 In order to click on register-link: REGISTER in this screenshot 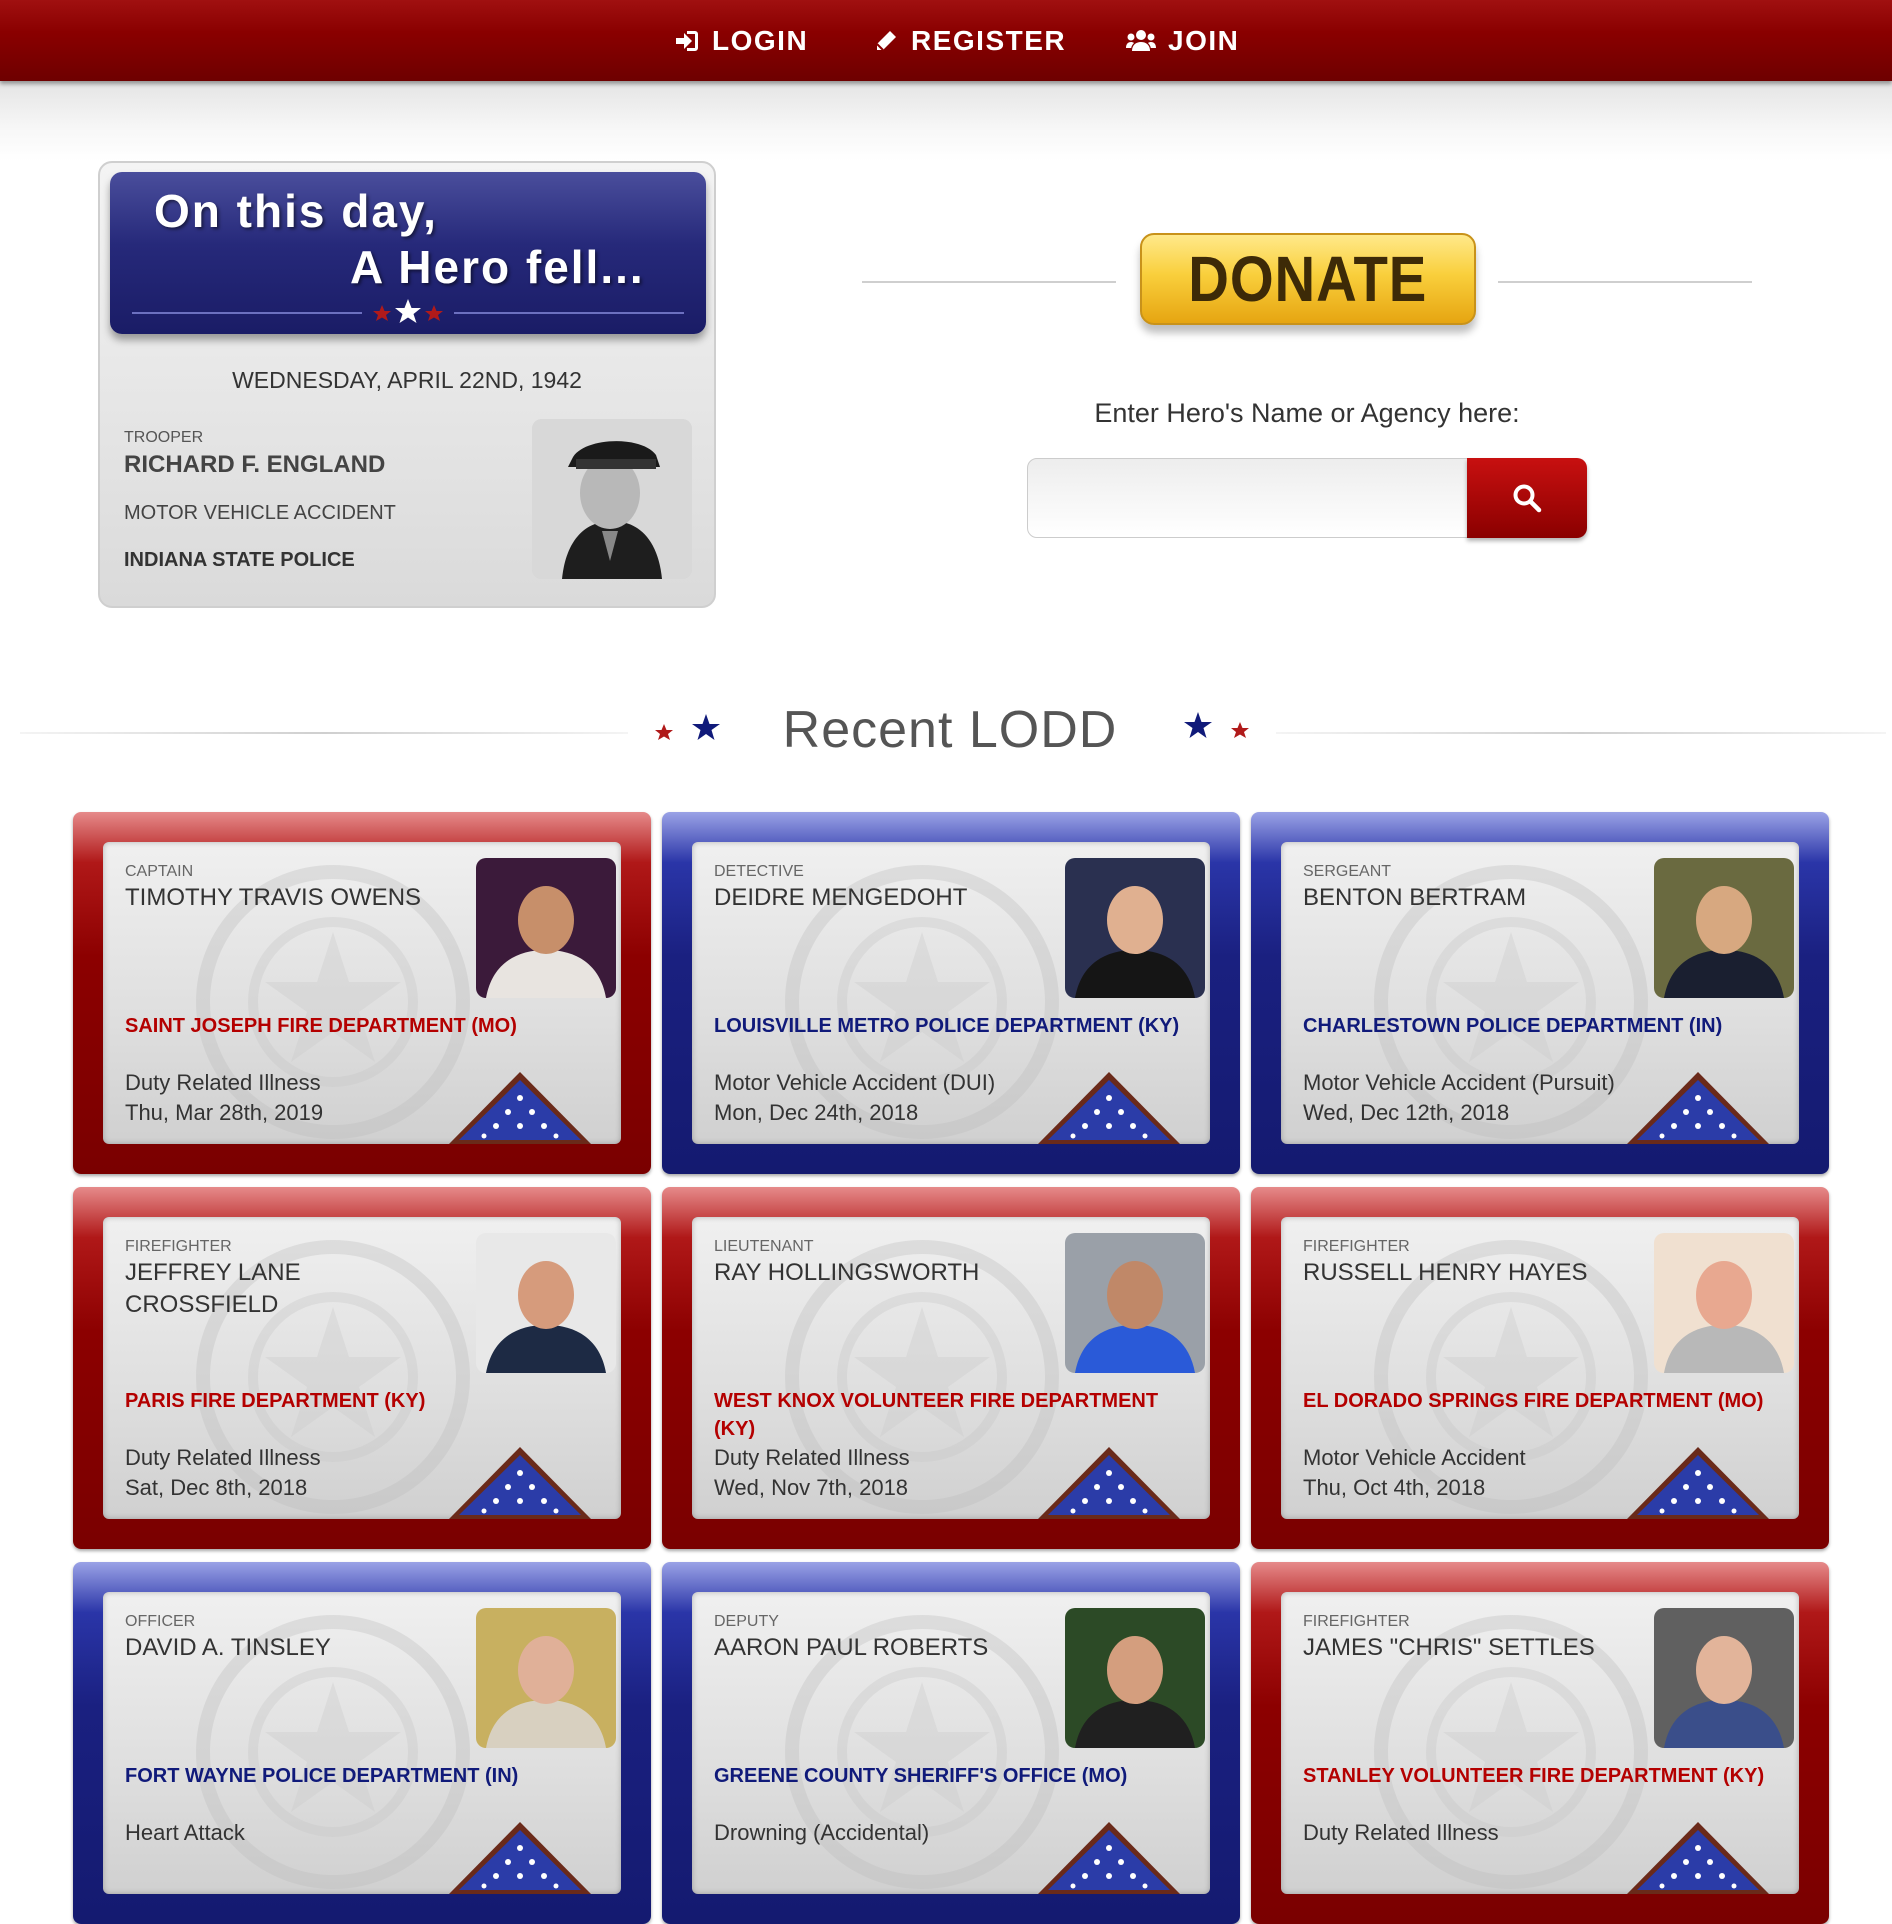, I will do `click(969, 40)`.